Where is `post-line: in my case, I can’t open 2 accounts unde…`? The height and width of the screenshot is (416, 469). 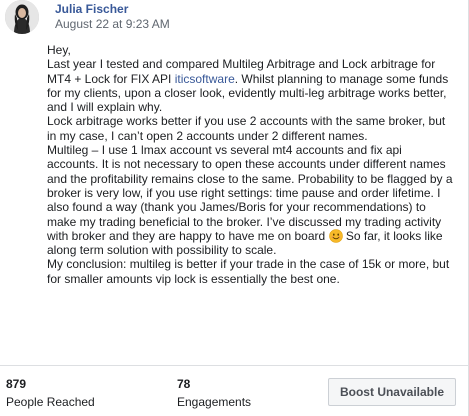 post-line: in my case, I can’t open 2 accounts unde… is located at coordinates (207, 135).